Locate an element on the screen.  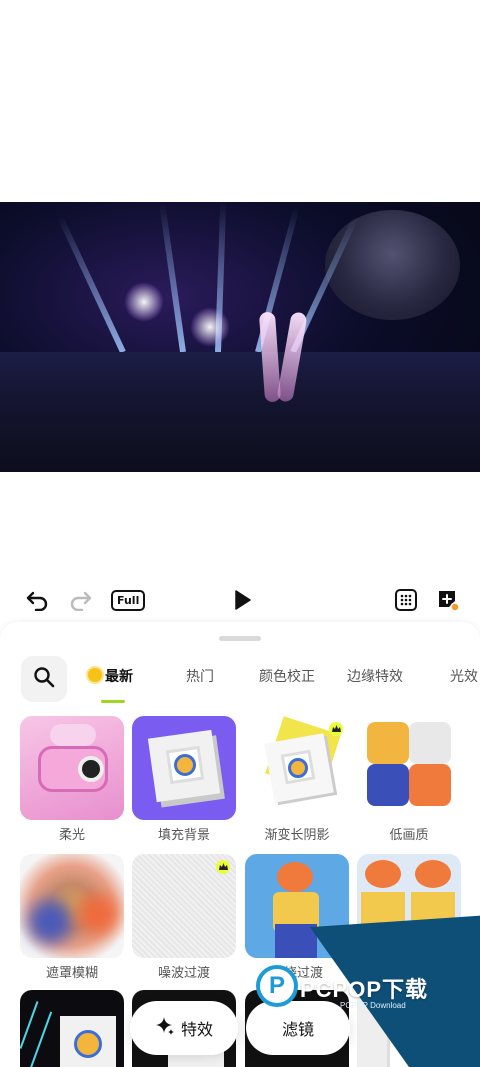
add-sticker-icon is located at coordinates (448, 600).